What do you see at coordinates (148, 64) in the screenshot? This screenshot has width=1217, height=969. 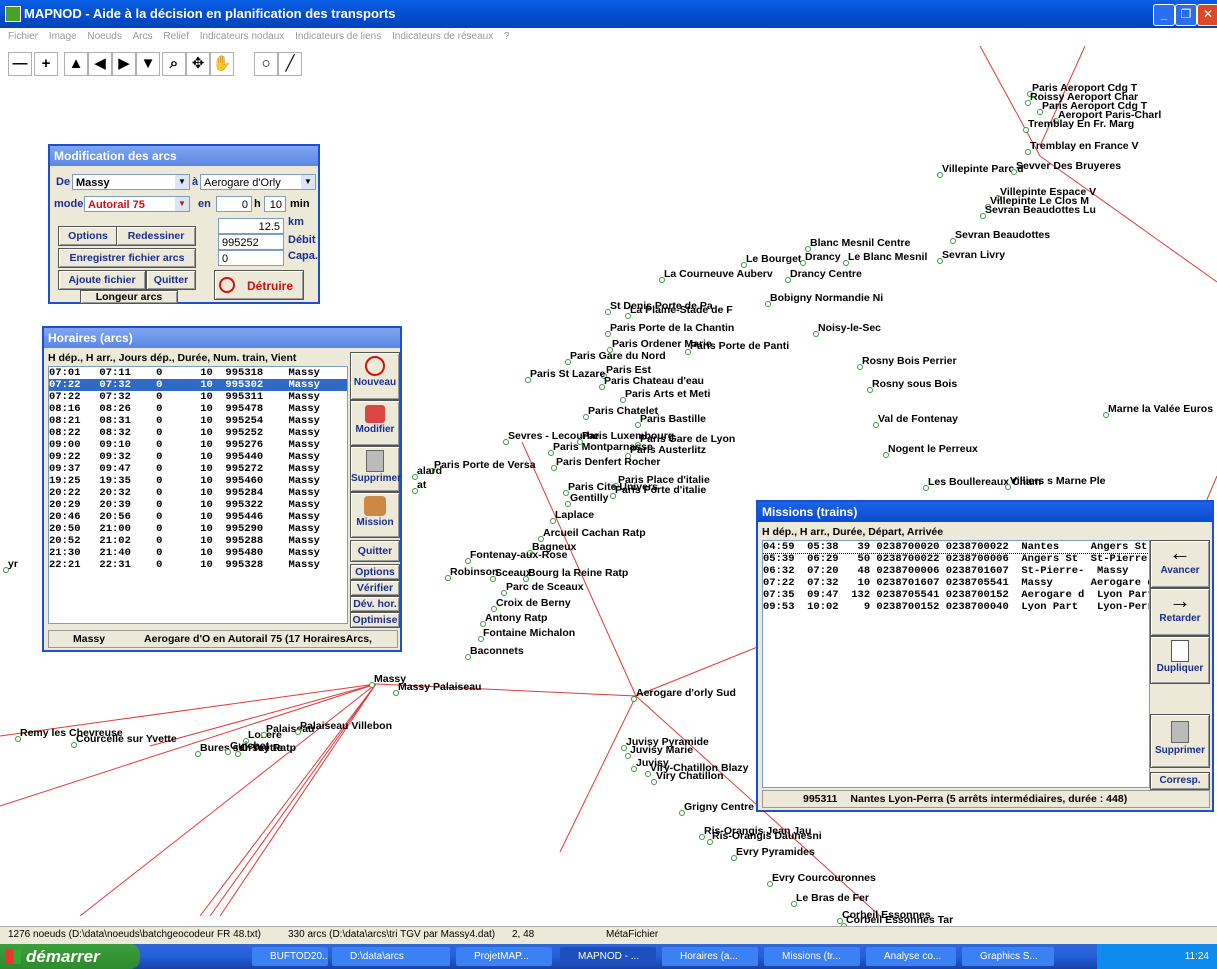 I see `pan-down-button: ▼` at bounding box center [148, 64].